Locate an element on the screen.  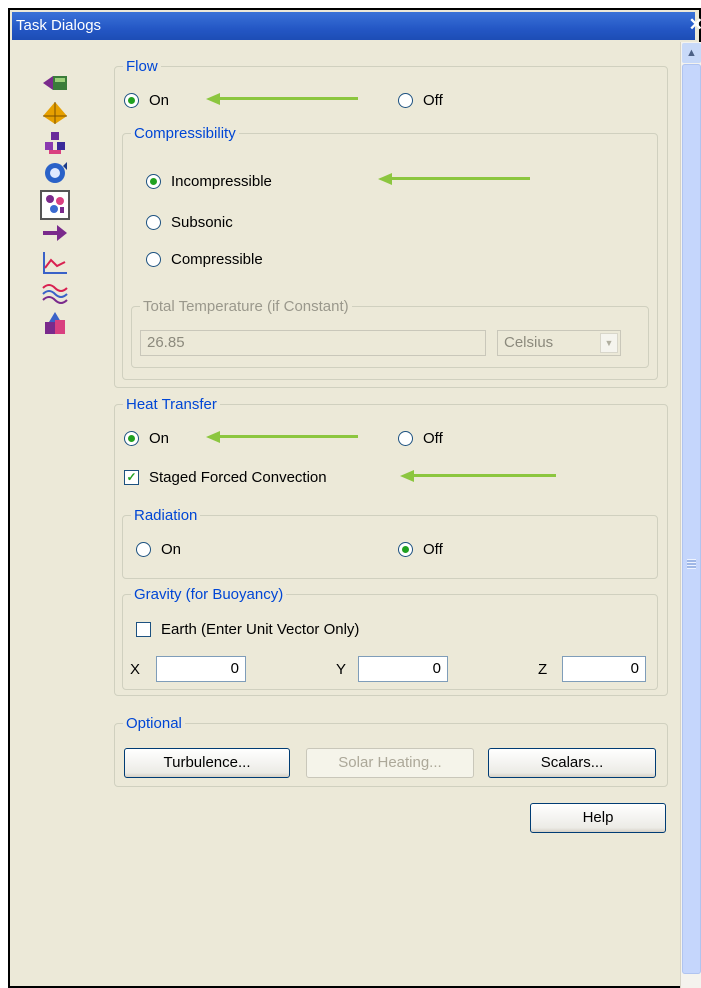
radiation-off-label: Off is located at coordinates (433, 549).